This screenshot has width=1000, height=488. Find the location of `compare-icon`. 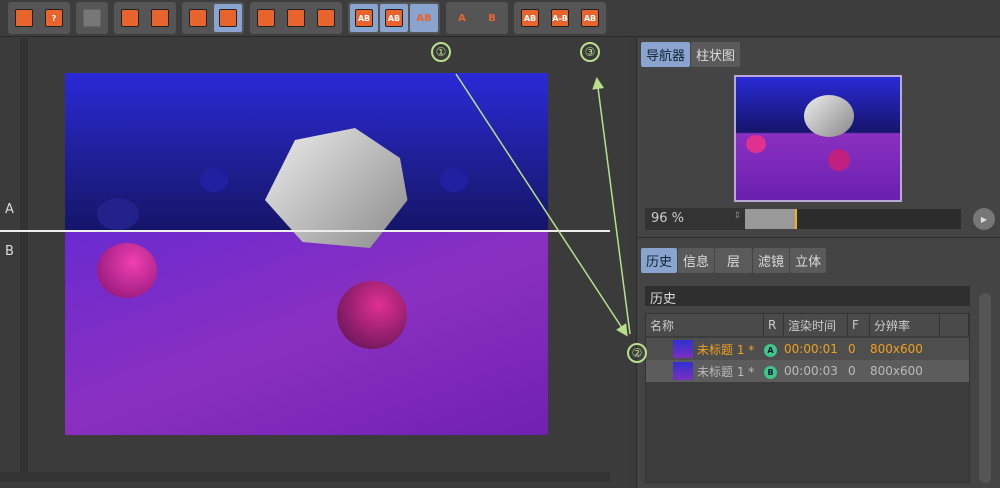

compare-icon is located at coordinates (228, 18).